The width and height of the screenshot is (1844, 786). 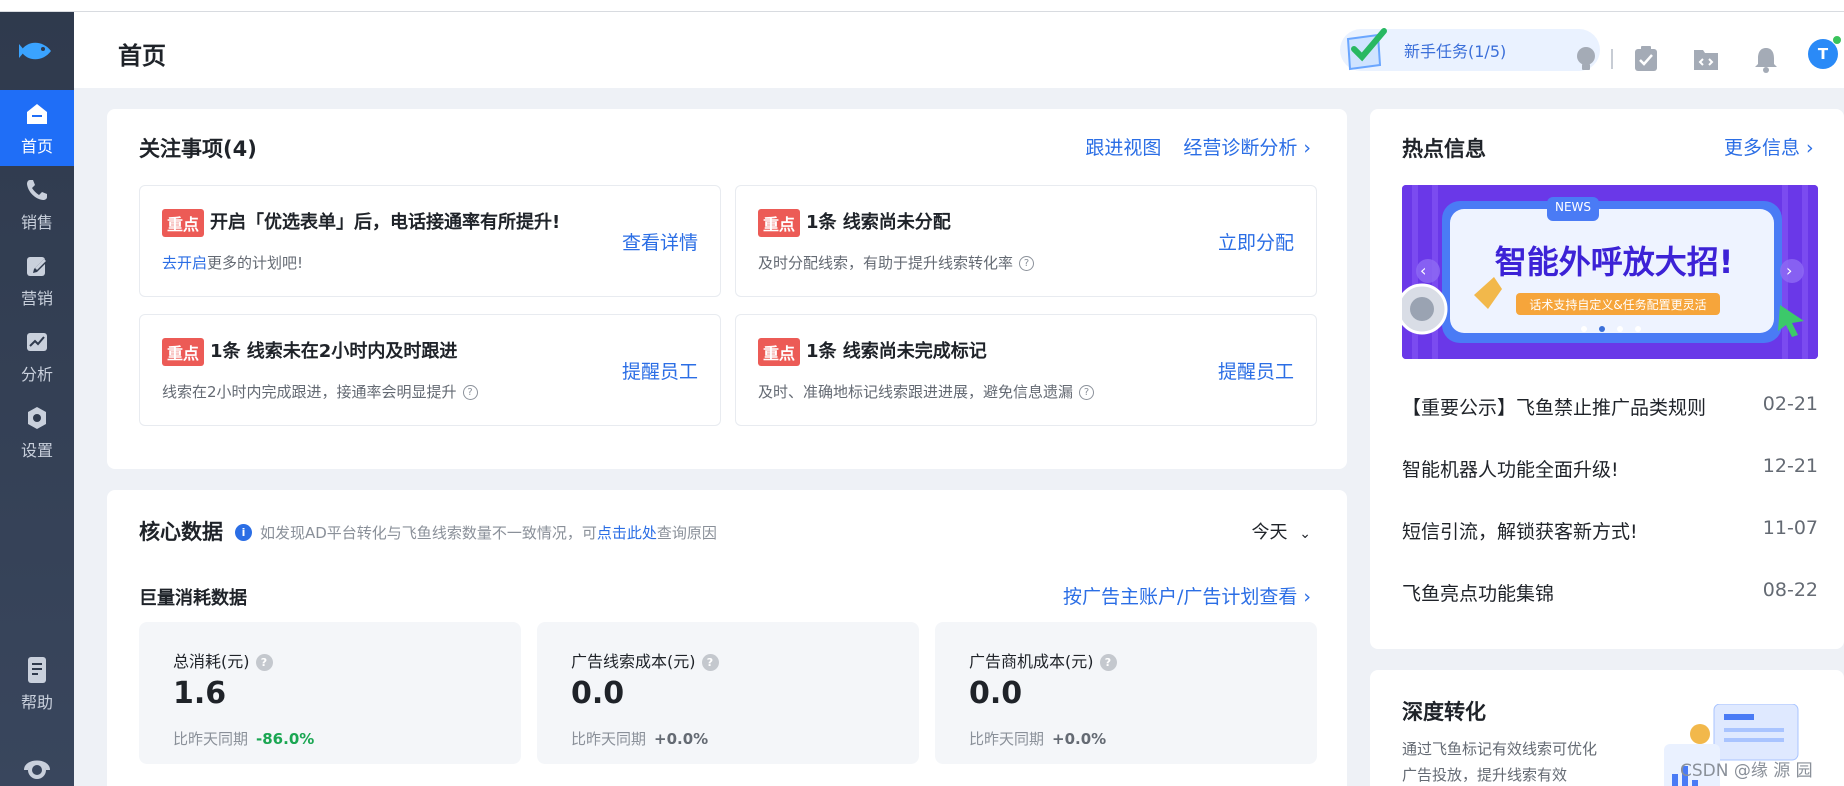 I want to click on sidebar-item-label: 分析, so click(x=36, y=374).